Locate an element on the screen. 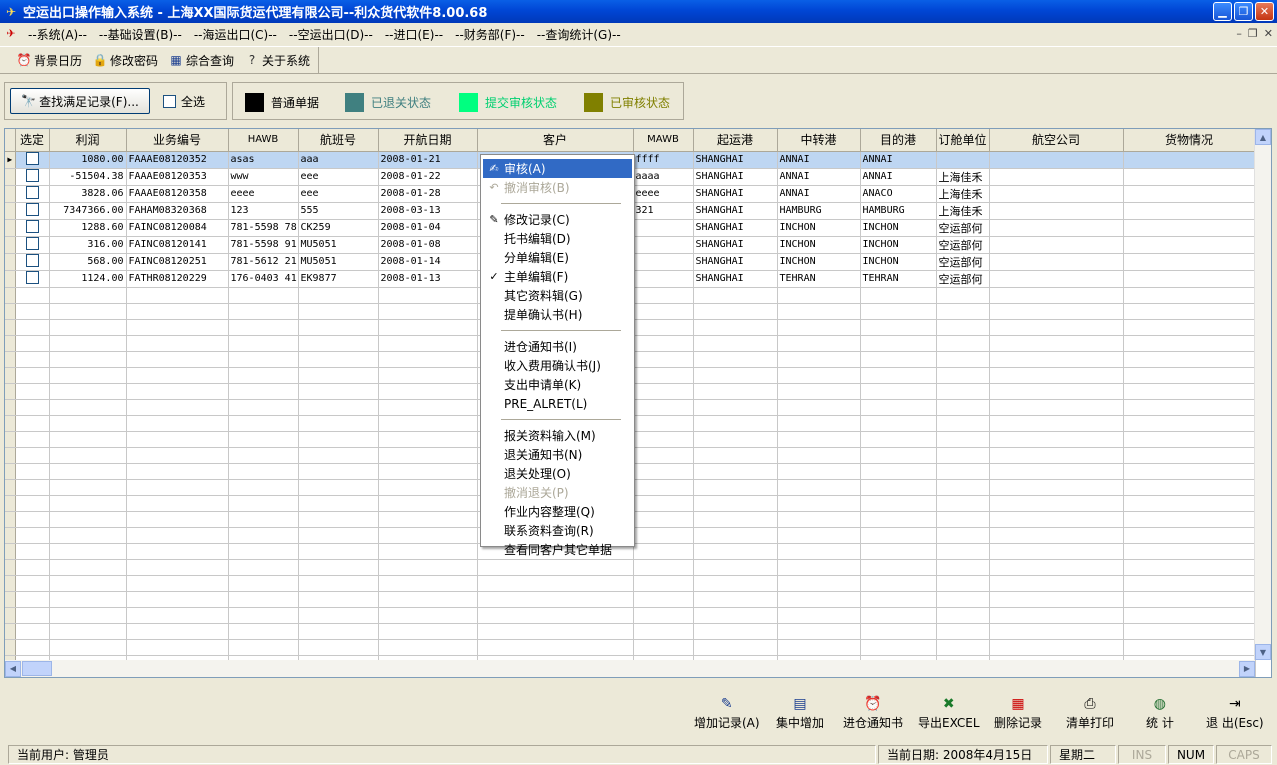  context-menu-item: 查看同客户其它单据 is located at coordinates (557, 549).